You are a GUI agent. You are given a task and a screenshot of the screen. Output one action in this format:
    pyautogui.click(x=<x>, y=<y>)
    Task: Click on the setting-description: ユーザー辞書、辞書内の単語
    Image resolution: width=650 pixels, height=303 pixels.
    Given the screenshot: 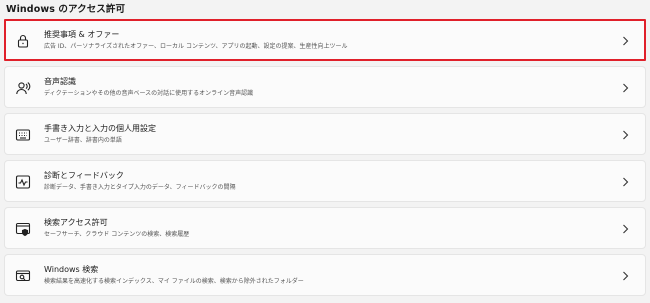 What is the action you would take?
    pyautogui.click(x=83, y=140)
    